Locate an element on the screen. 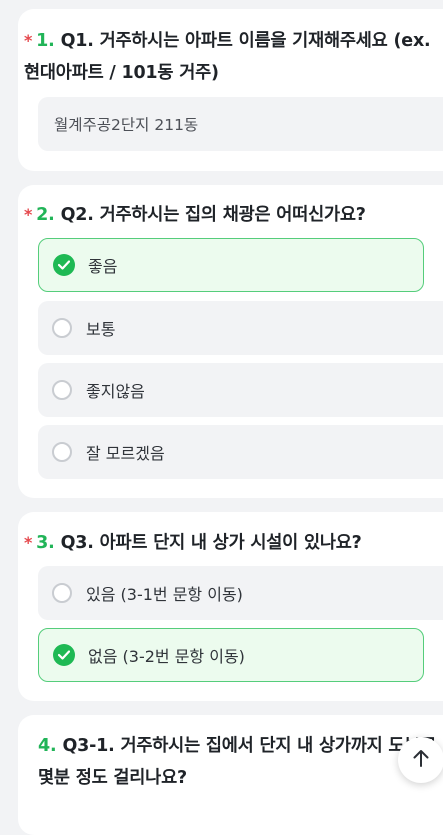 Image resolution: width=443 pixels, height=835 pixels. option-yes-facility: 있음 (3-1번 문항 이동) is located at coordinates (240, 593).